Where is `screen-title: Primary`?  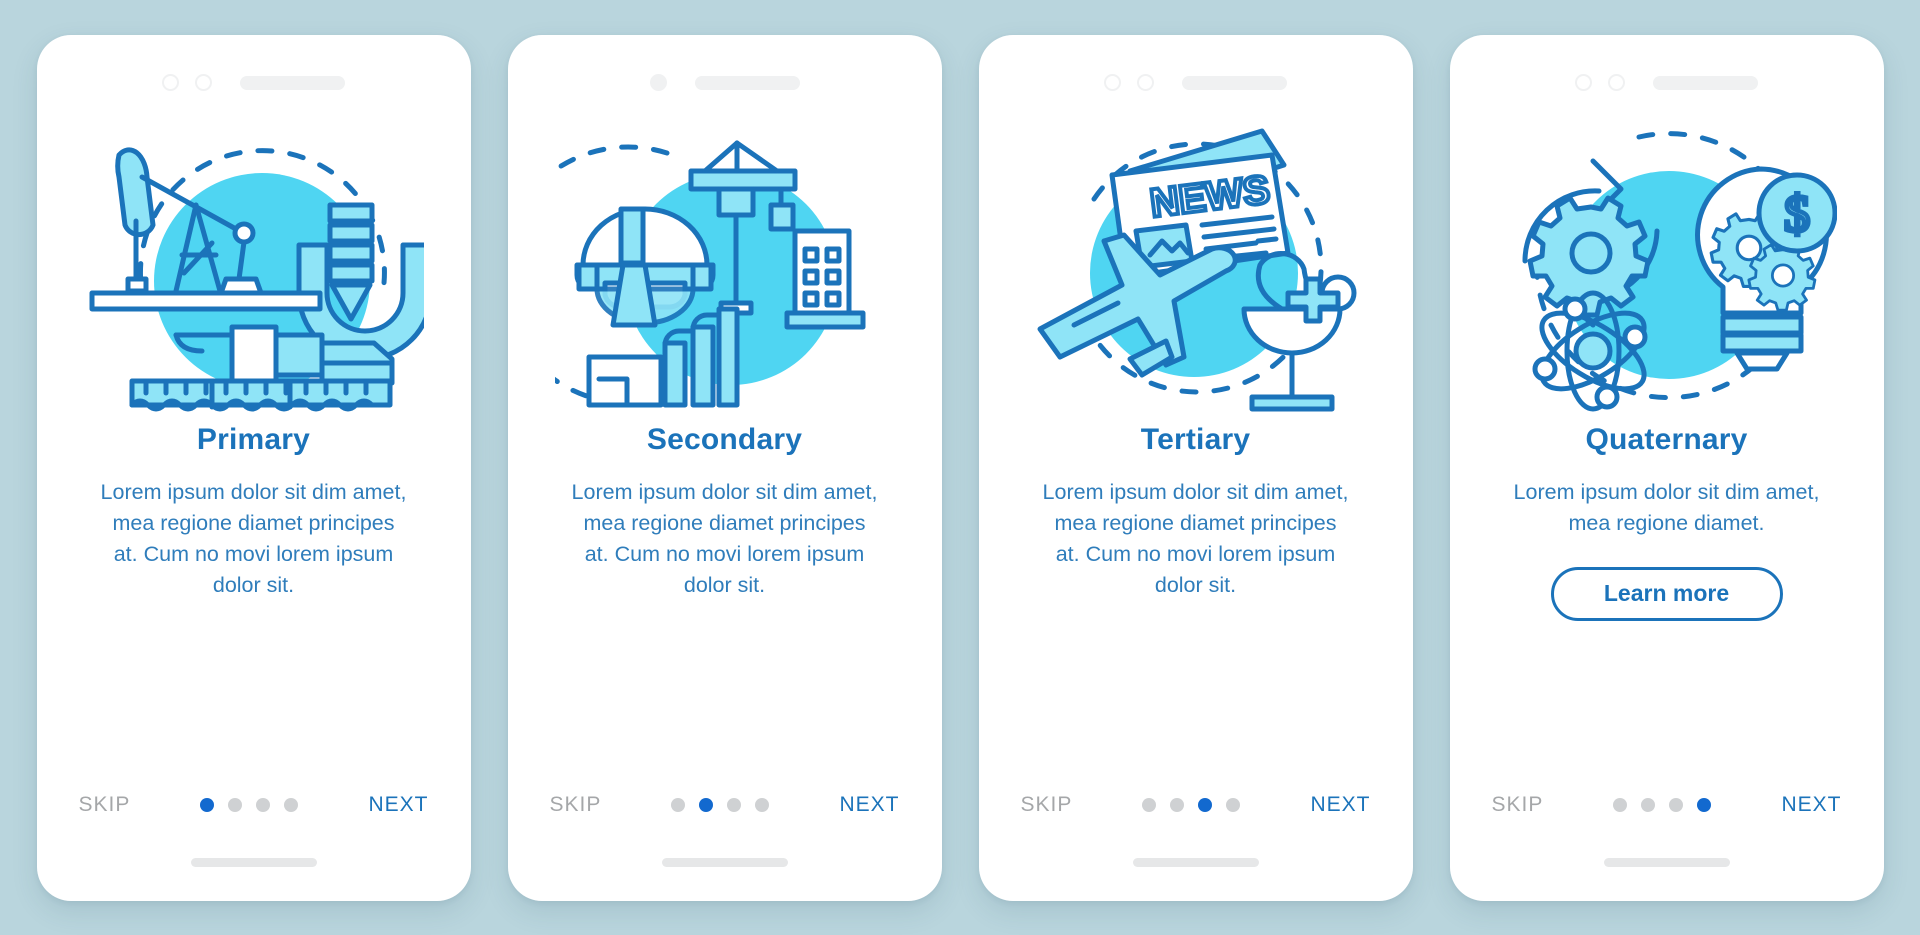 screen-title: Primary is located at coordinates (253, 439).